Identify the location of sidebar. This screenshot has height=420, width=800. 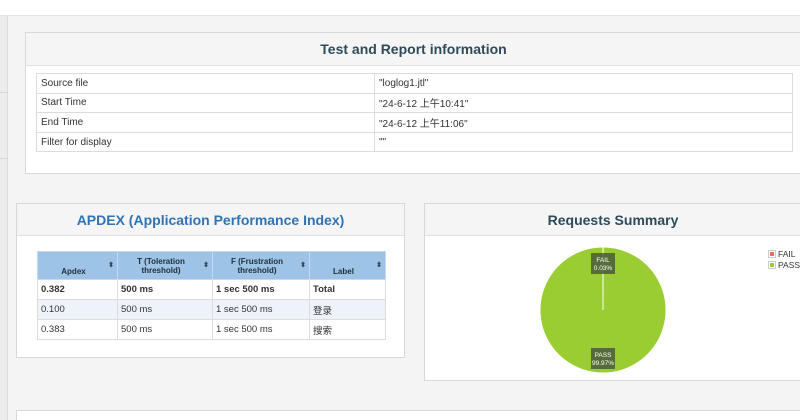
(4, 218).